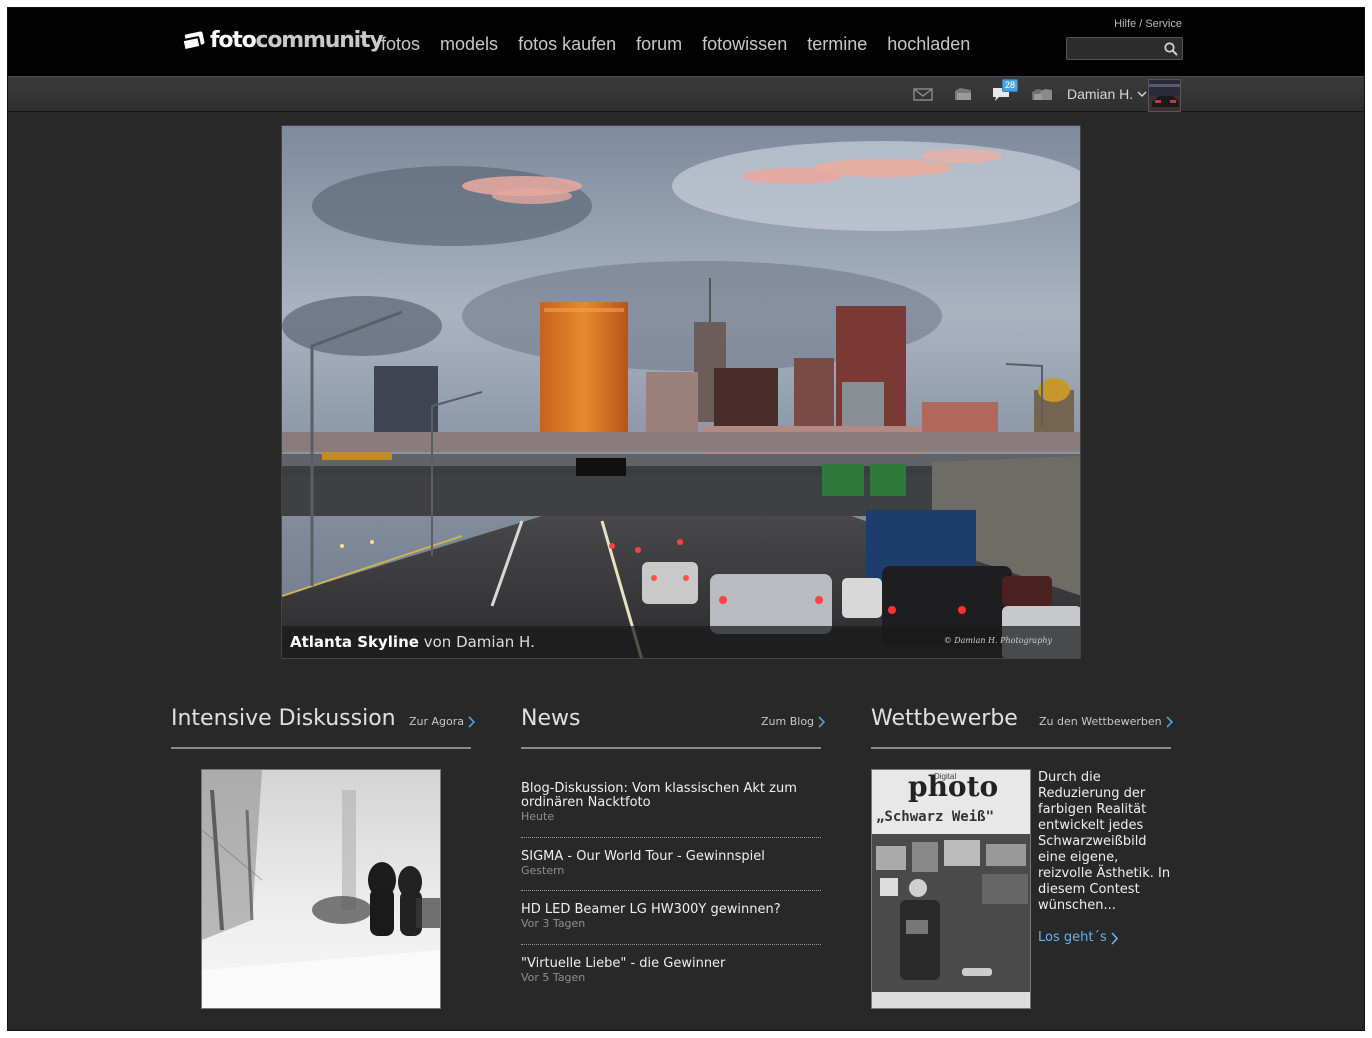 The height and width of the screenshot is (1038, 1372). What do you see at coordinates (1171, 49) in the screenshot?
I see `search-icon` at bounding box center [1171, 49].